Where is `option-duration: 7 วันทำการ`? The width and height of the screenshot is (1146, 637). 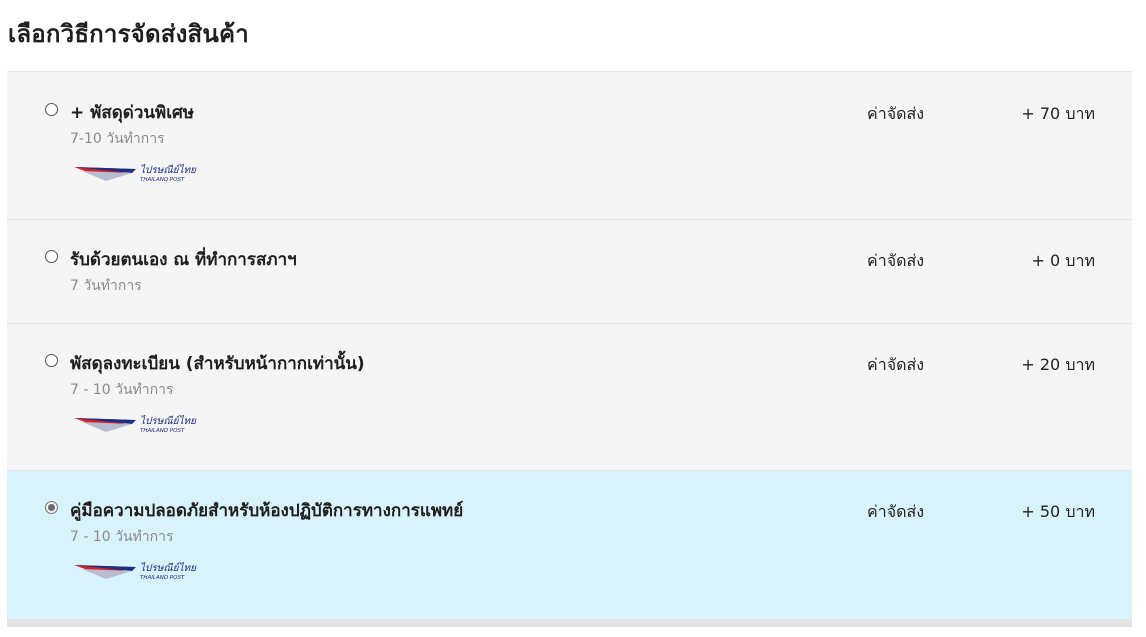 option-duration: 7 วันทำการ is located at coordinates (106, 286).